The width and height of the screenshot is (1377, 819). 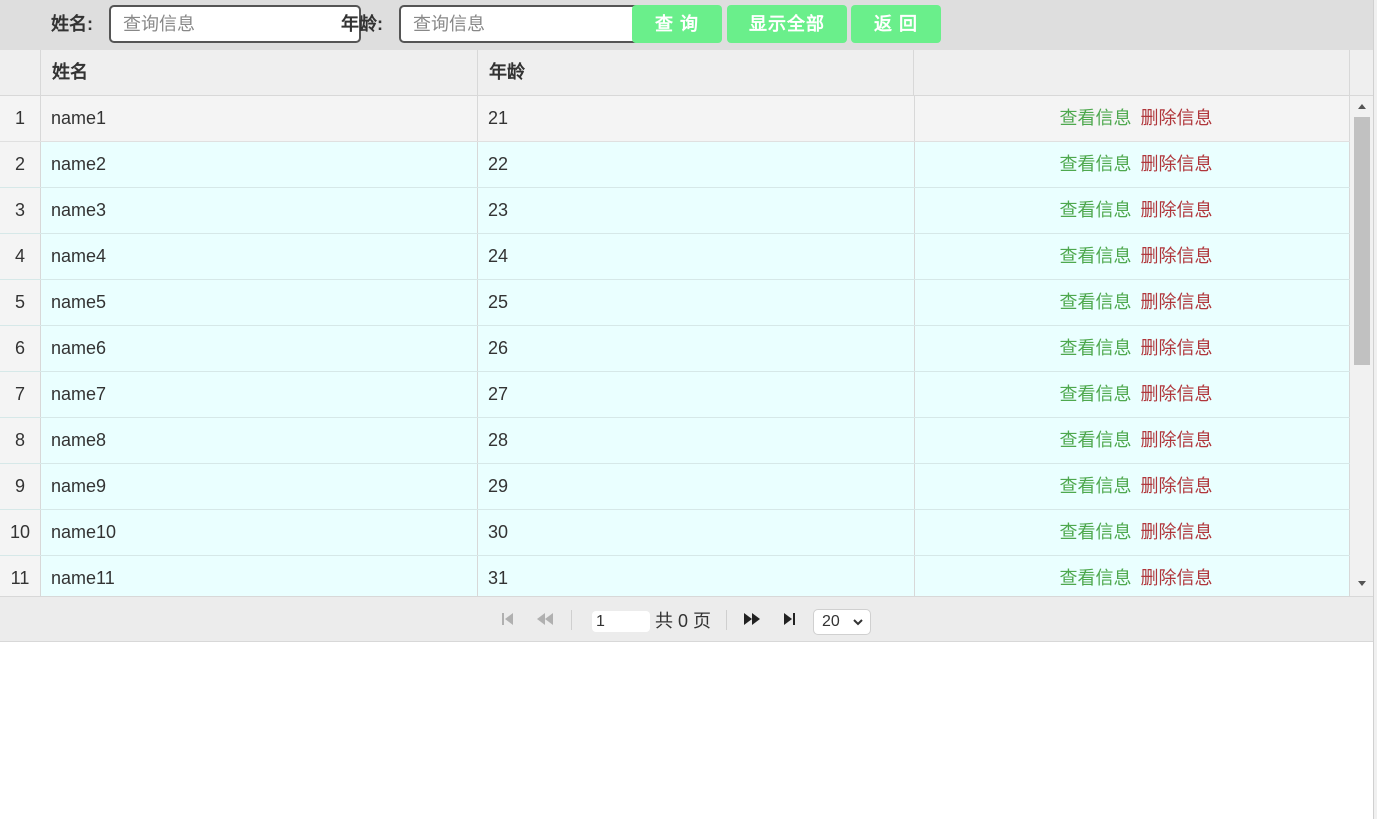 I want to click on prev-page-icon, so click(x=545, y=619).